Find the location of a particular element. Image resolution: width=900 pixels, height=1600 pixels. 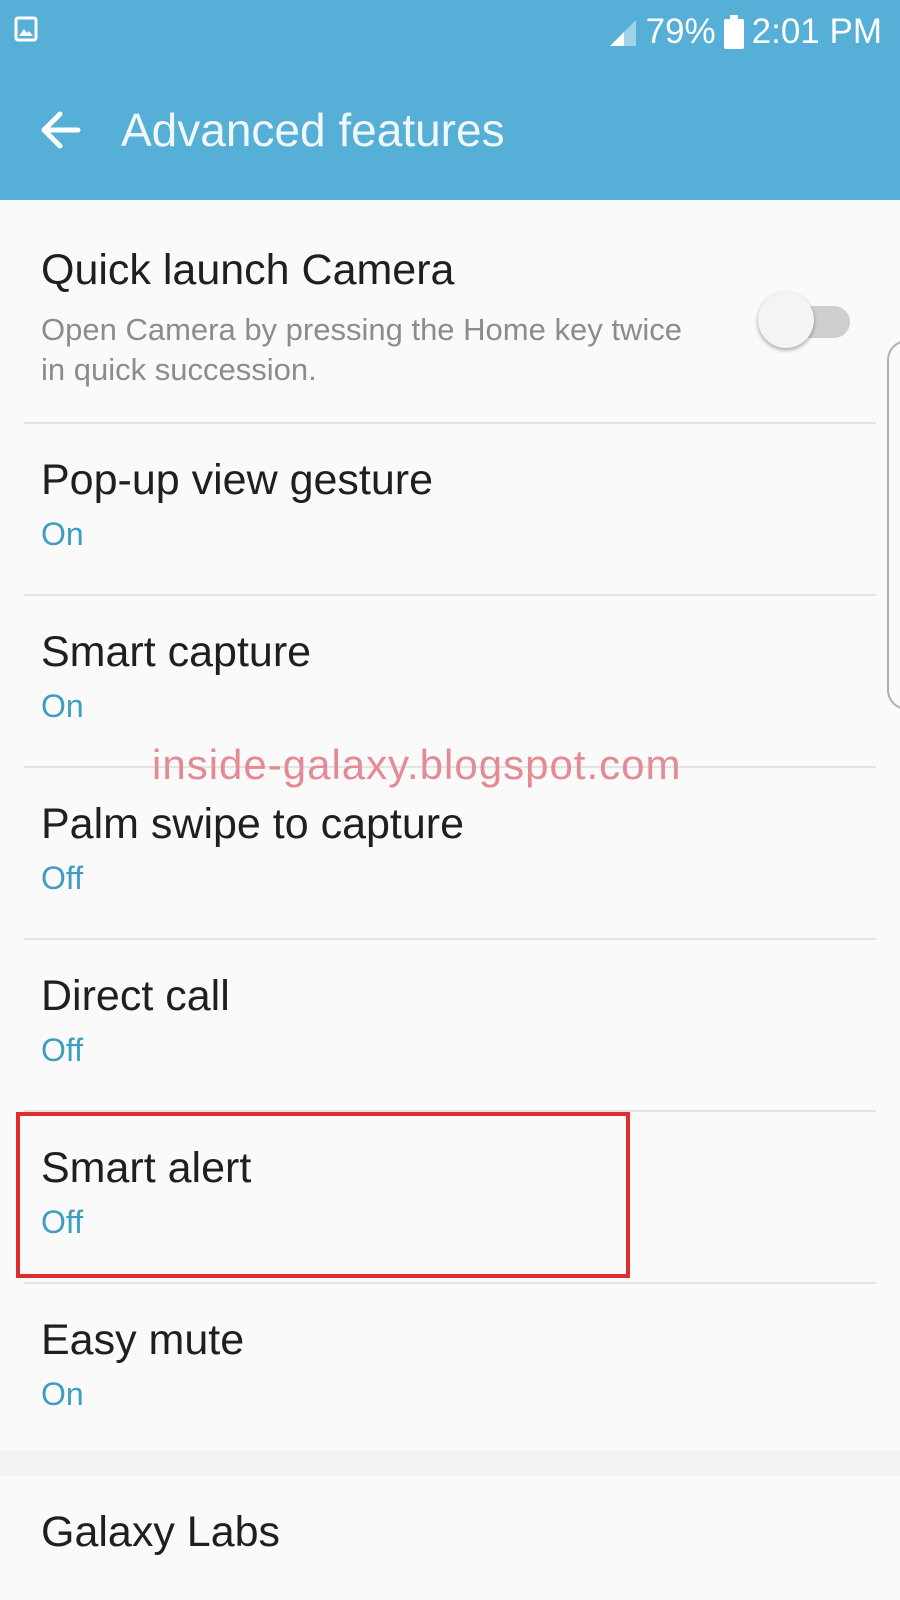

setting-title: Easy mute is located at coordinates (143, 1340).